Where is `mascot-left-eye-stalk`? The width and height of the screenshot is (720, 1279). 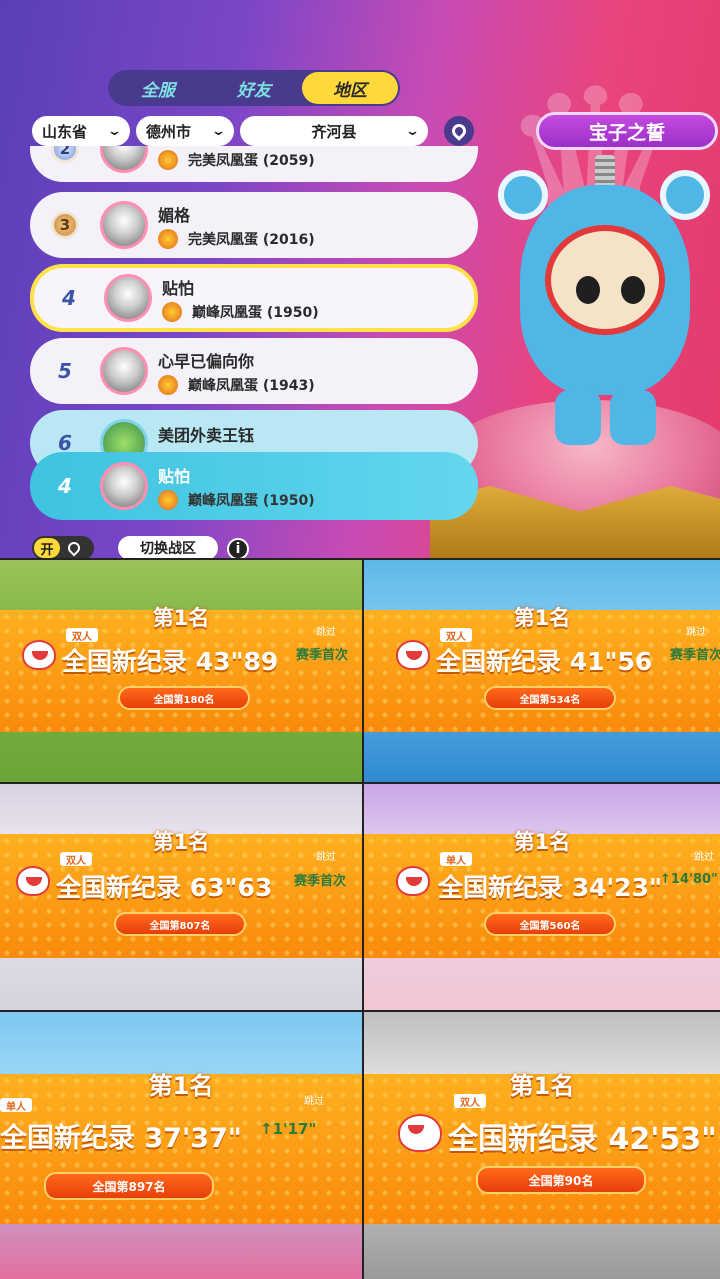 mascot-left-eye-stalk is located at coordinates (523, 195).